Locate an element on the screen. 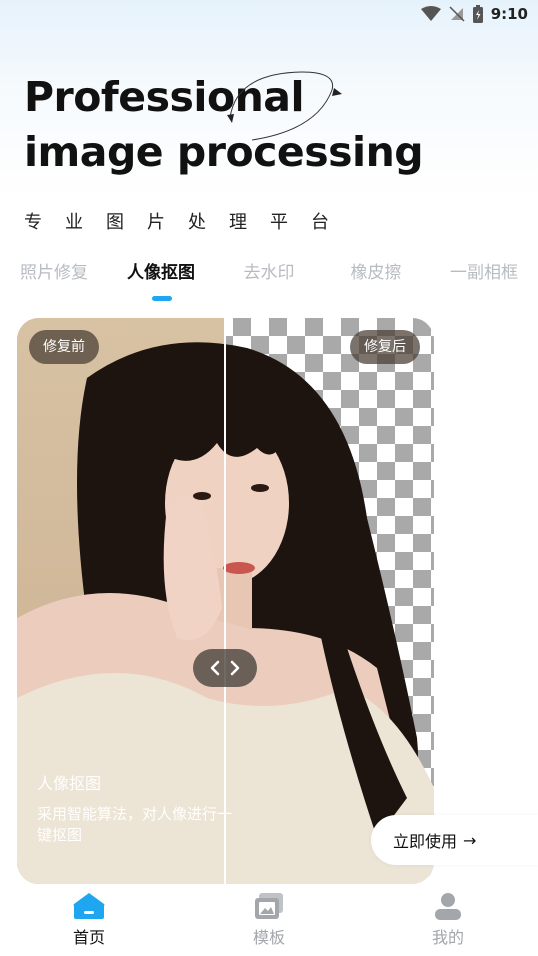  status-icons: 9:10 is located at coordinates (474, 14).